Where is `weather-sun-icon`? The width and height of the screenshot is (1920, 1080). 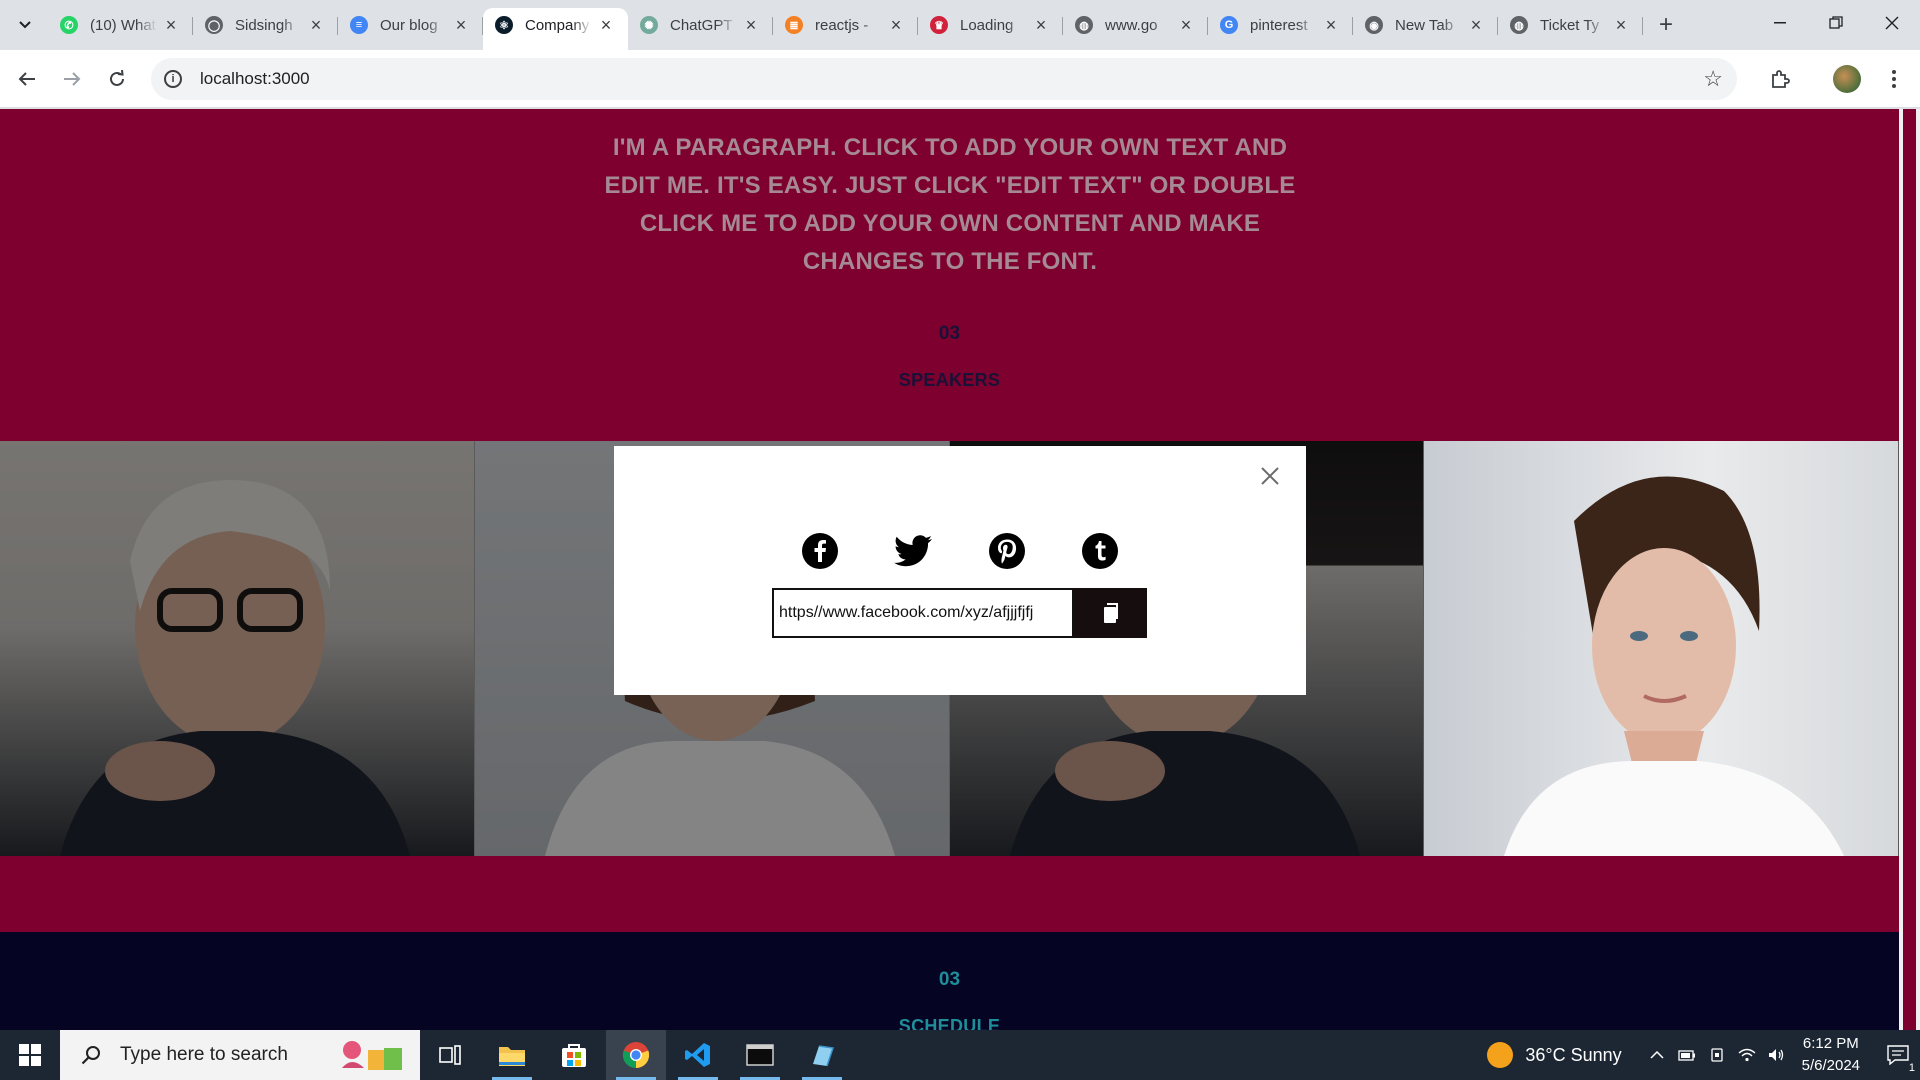
weather-sun-icon is located at coordinates (1500, 1055).